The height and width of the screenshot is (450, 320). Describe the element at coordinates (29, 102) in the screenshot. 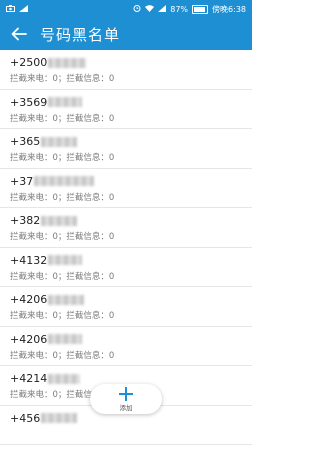

I see `phone-number: +3569` at that location.